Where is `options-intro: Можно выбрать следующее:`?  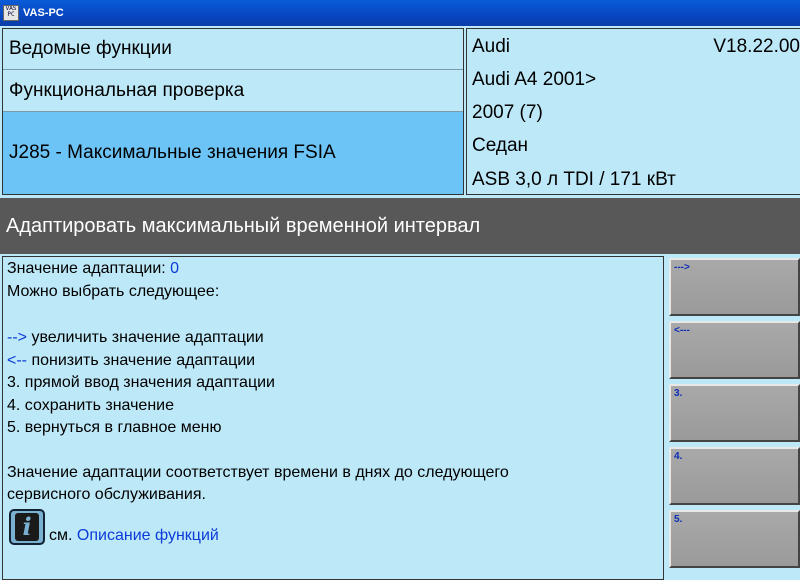 options-intro: Можно выбрать следующее: is located at coordinates (113, 291).